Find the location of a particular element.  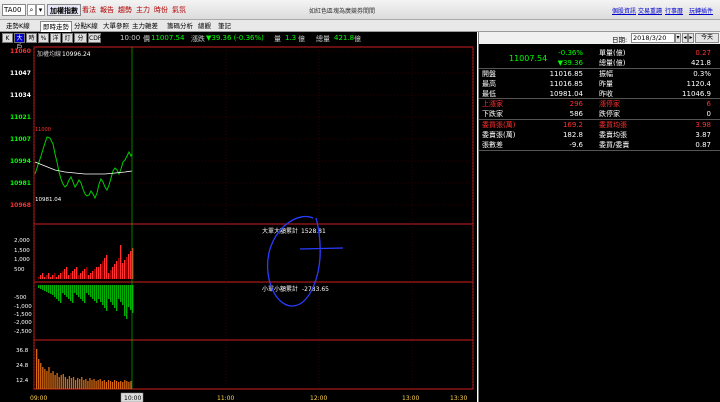

price-tick-label: 10994 is located at coordinates (20, 161).